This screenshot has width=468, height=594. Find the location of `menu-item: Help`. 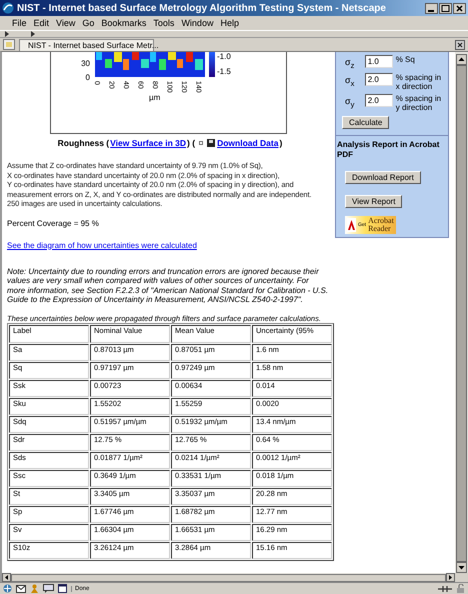

menu-item: Help is located at coordinates (229, 23).